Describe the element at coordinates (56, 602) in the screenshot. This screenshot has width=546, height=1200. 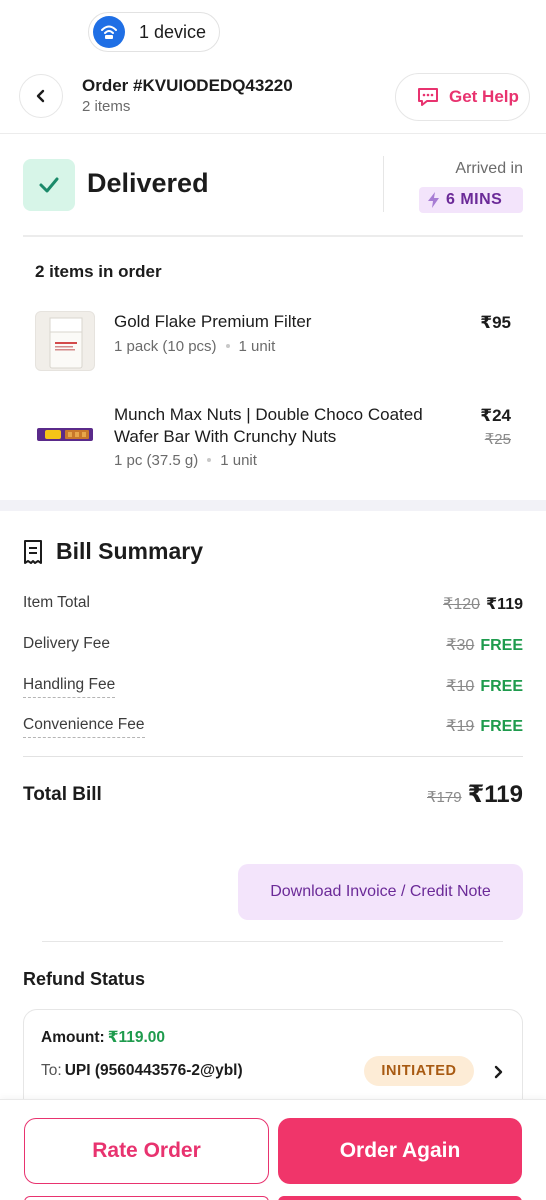
I see `bill-label: Item Total` at that location.